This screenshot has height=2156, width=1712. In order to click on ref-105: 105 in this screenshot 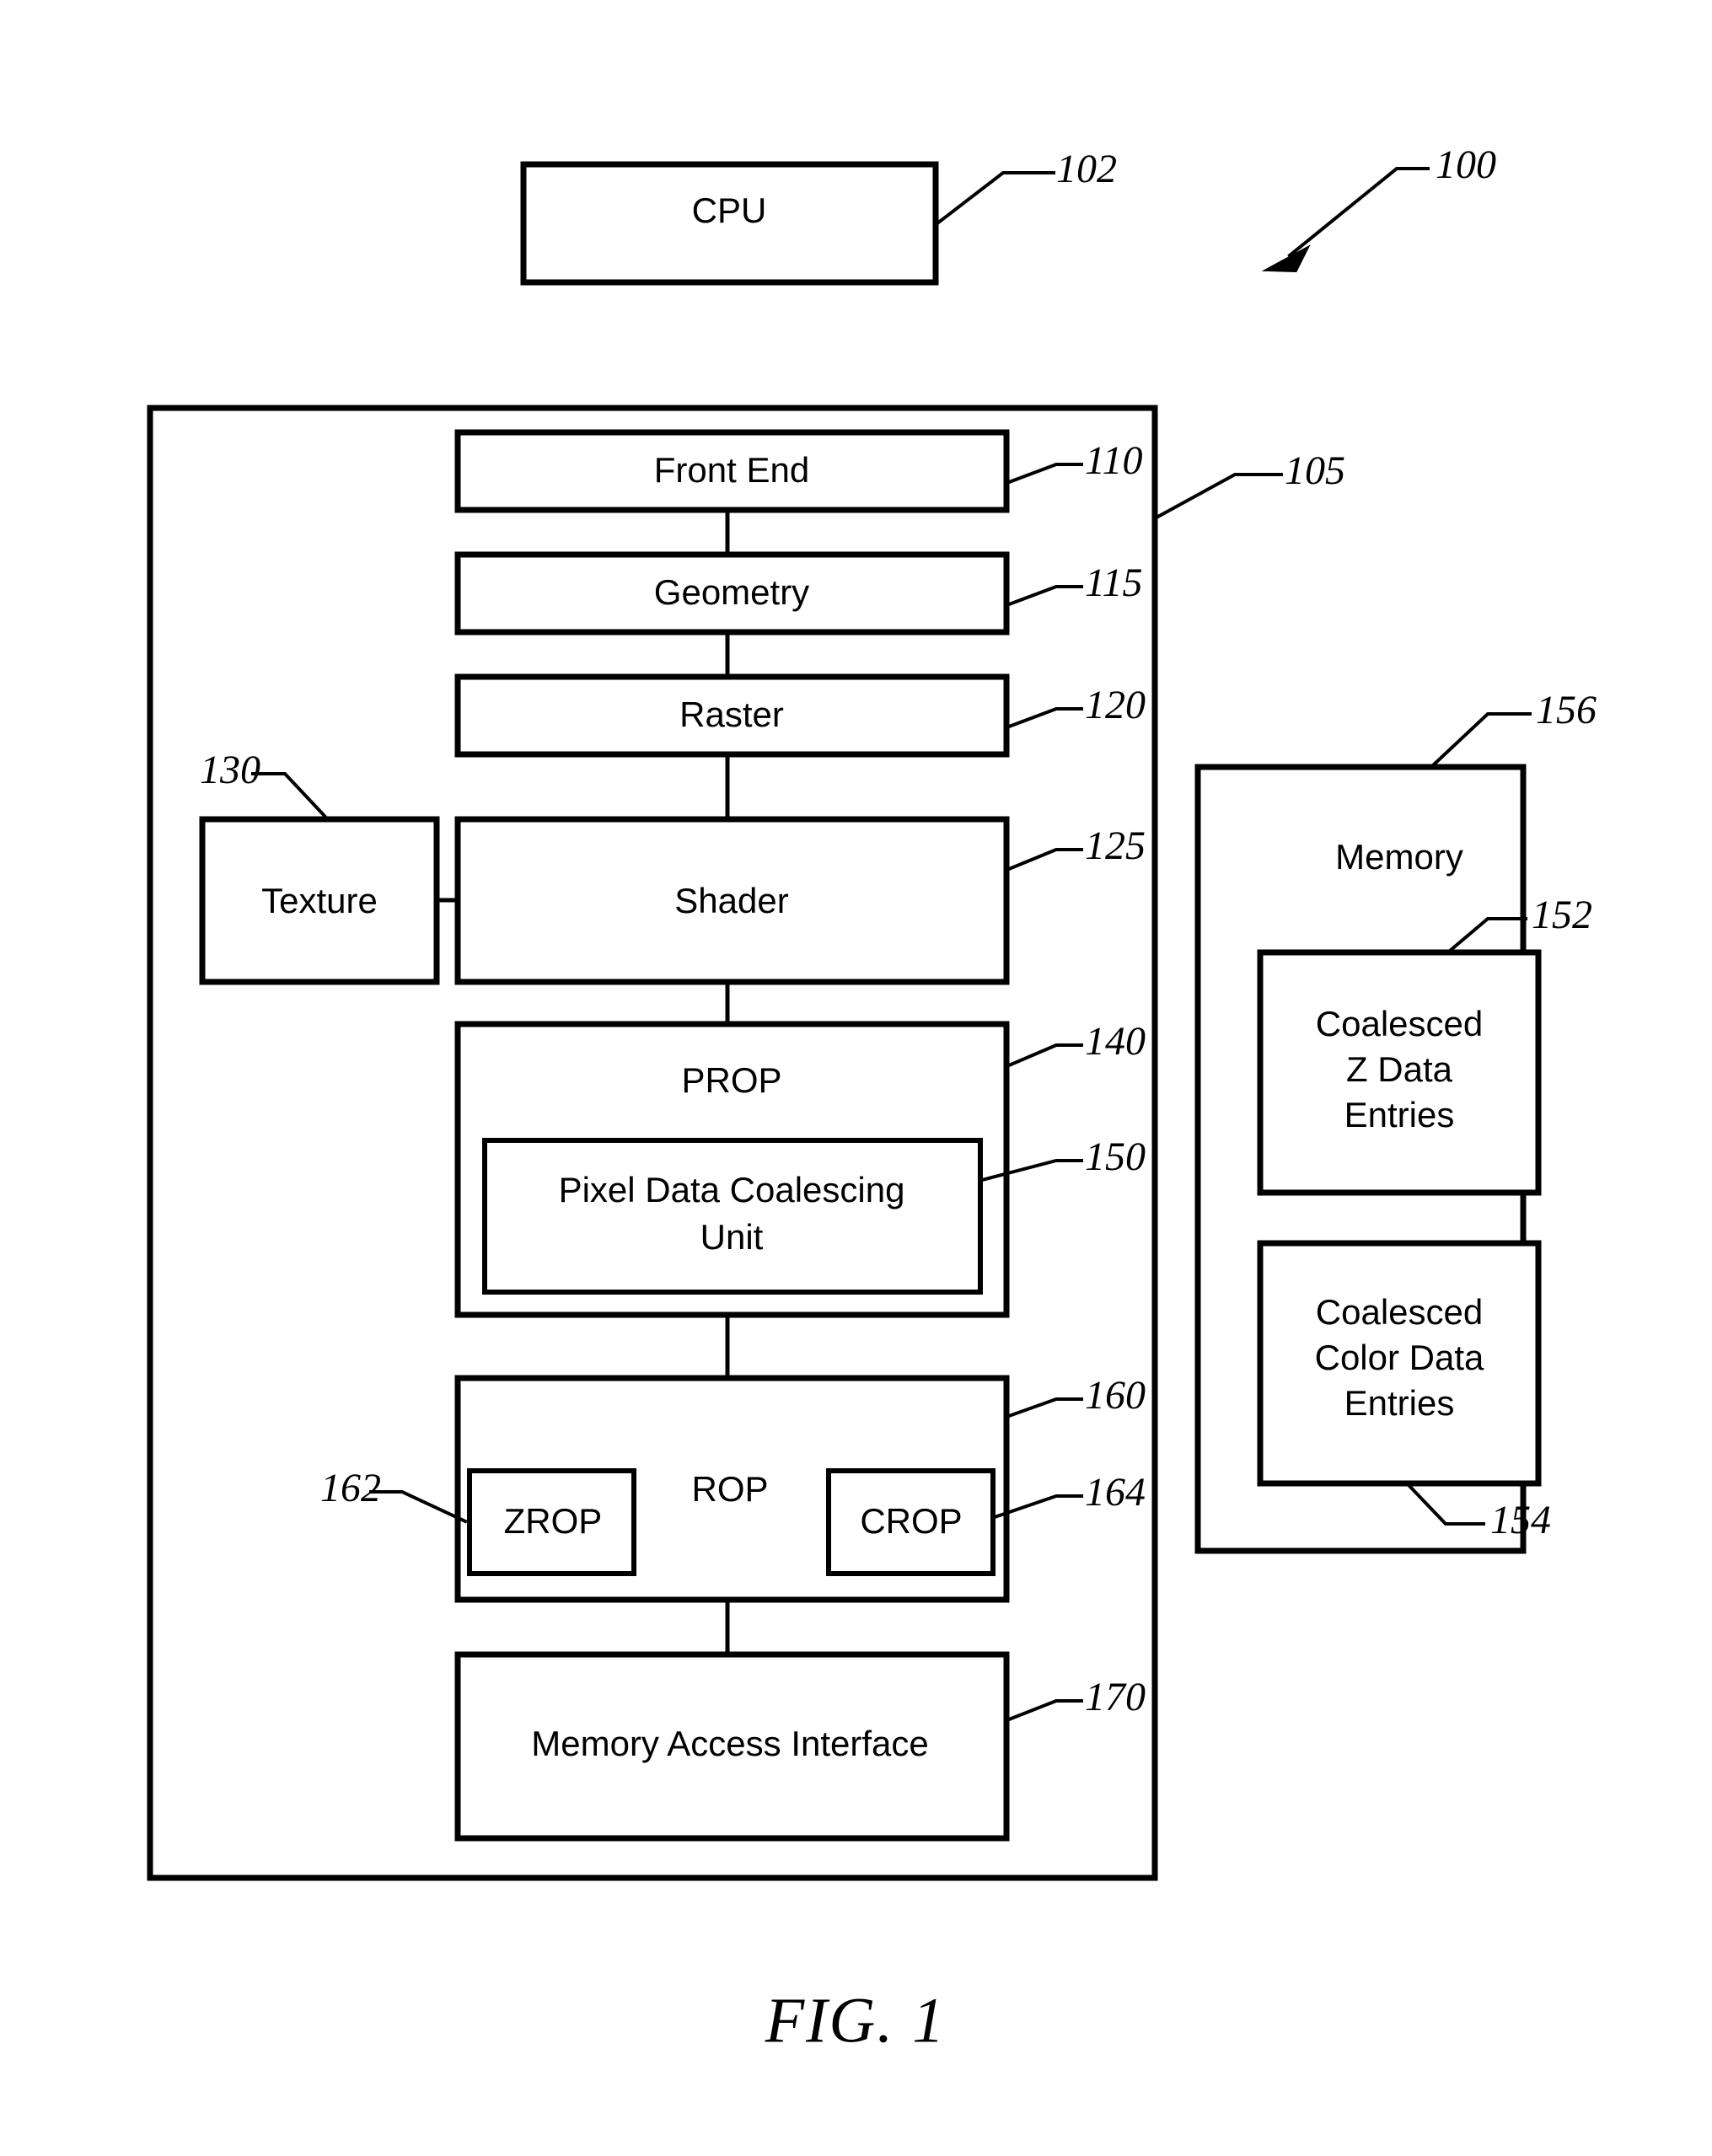, I will do `click(1315, 470)`.